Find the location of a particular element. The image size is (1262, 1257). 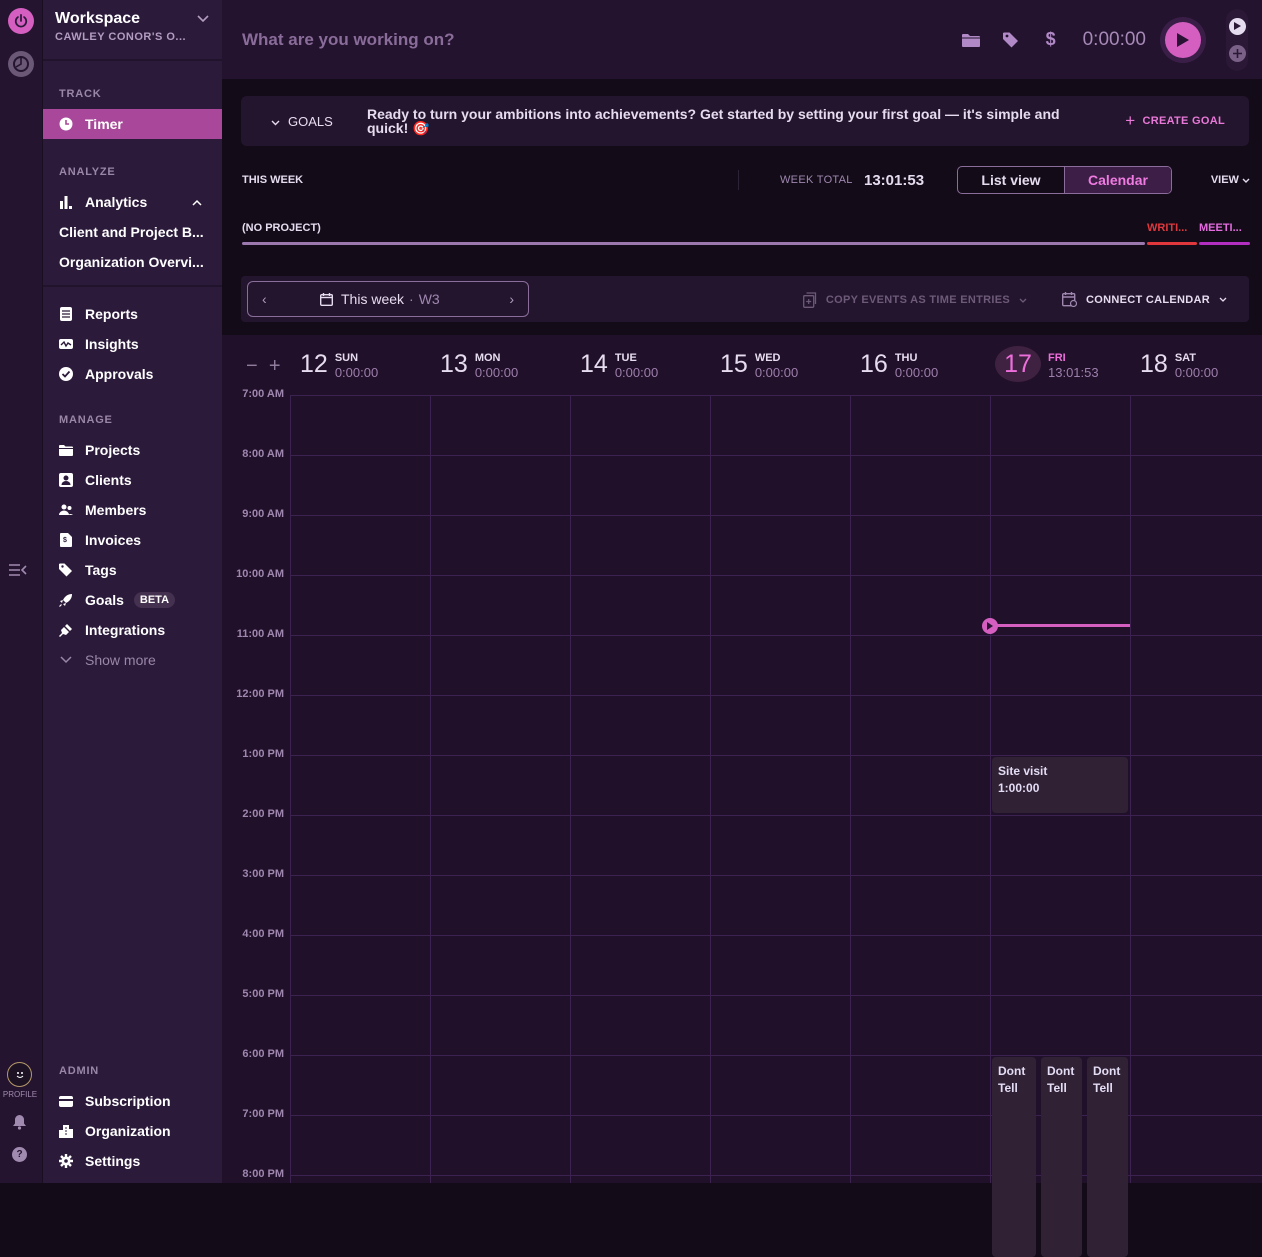

next-week-button: › is located at coordinates (511, 299).